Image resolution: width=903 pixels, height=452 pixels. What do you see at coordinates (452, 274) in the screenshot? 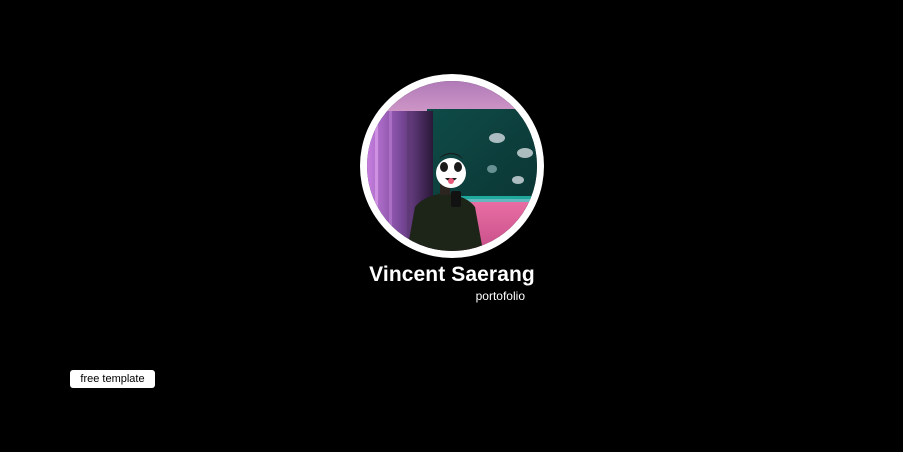
I see `profile-name: Vincent Saerang` at bounding box center [452, 274].